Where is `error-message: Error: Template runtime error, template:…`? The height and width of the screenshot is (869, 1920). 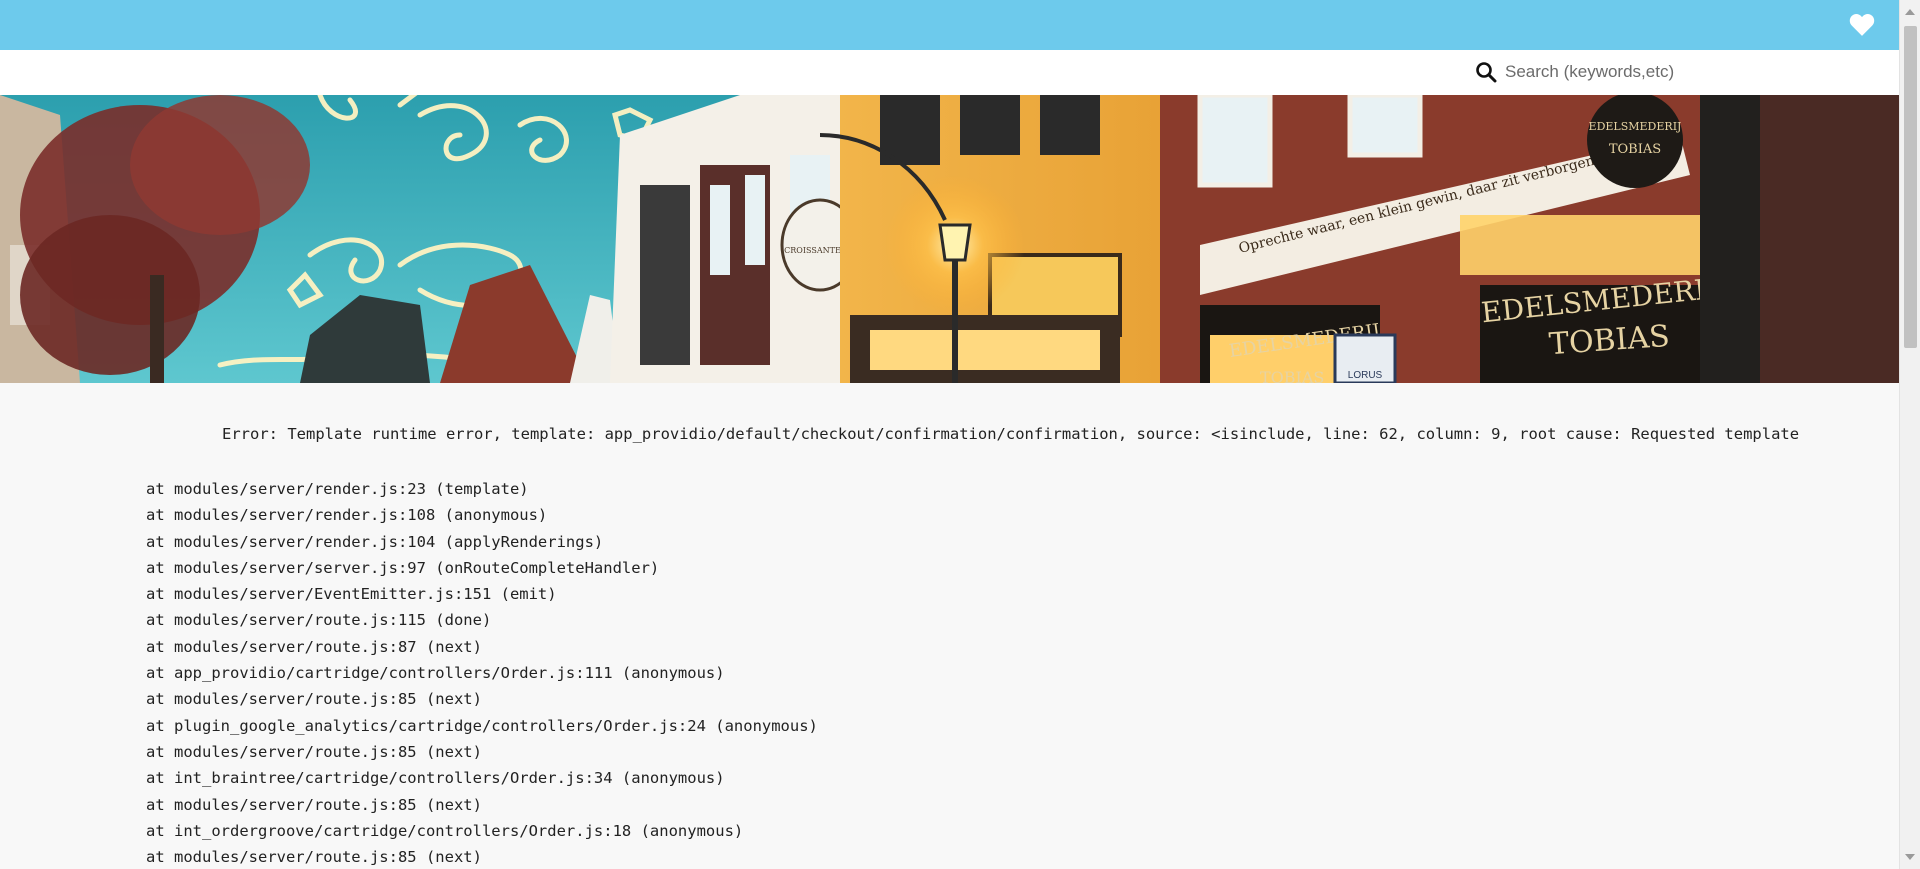
error-message: Error: Template runtime error, template:… is located at coordinates (1011, 434).